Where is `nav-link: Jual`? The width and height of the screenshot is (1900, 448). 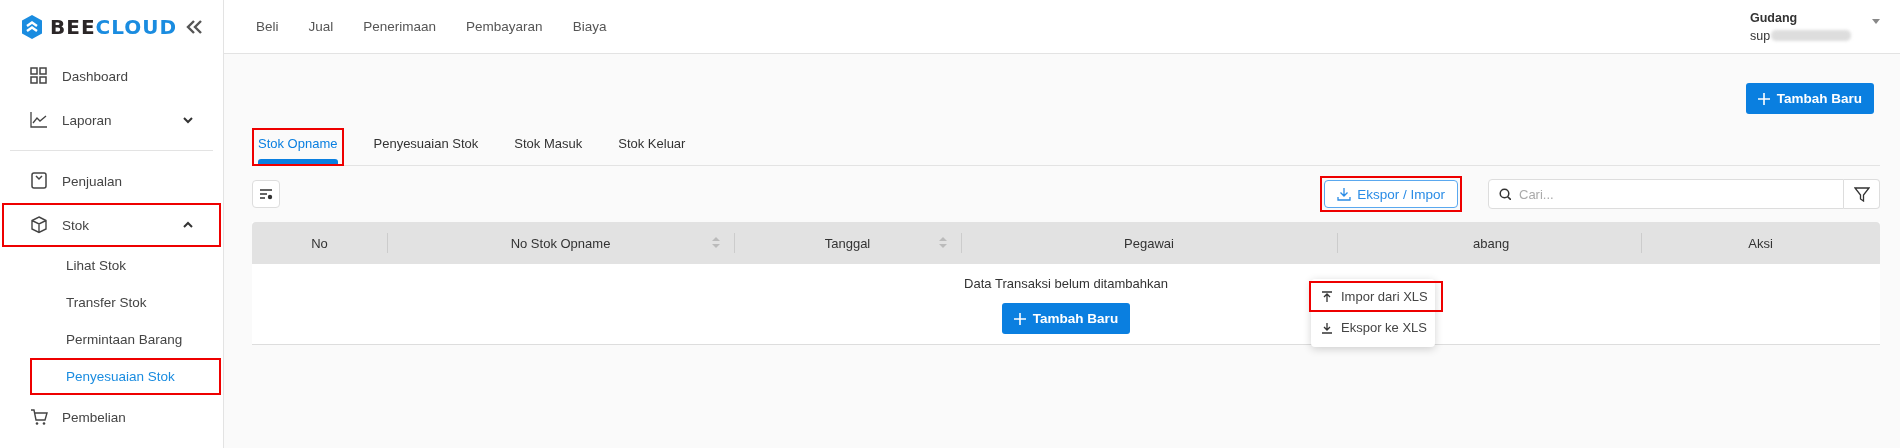 nav-link: Jual is located at coordinates (321, 26).